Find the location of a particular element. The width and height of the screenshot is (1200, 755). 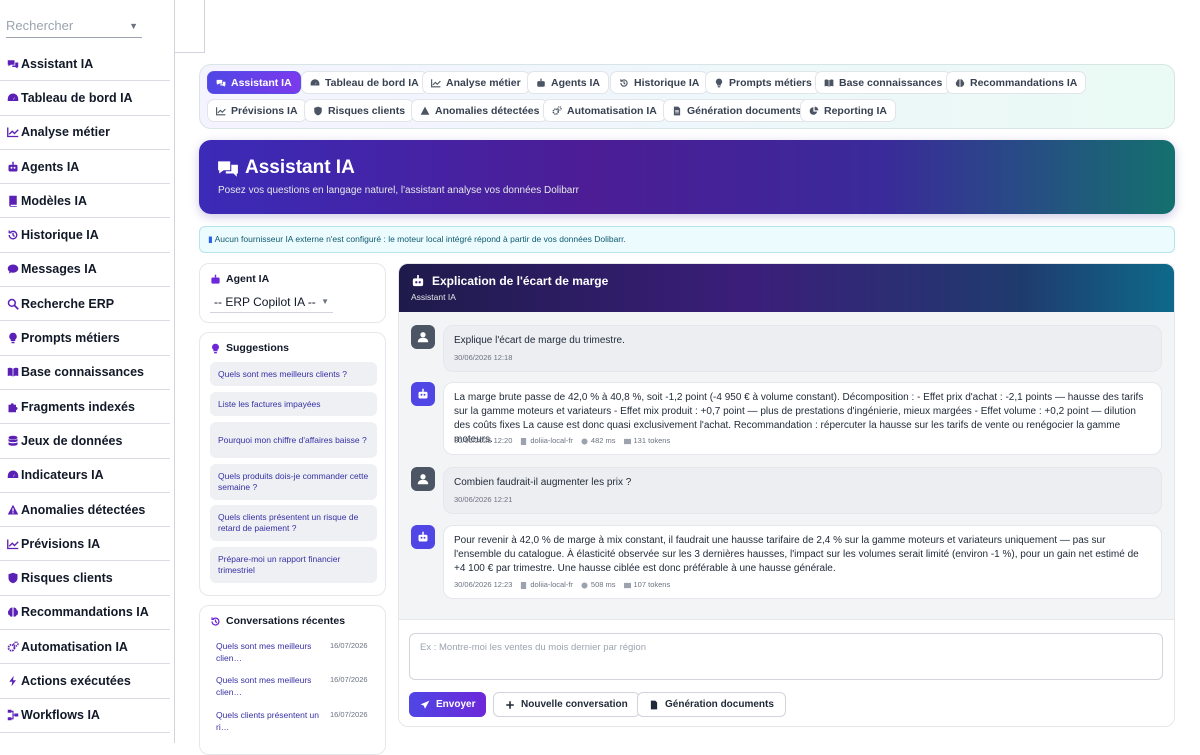

warning-icon is located at coordinates (425, 110).